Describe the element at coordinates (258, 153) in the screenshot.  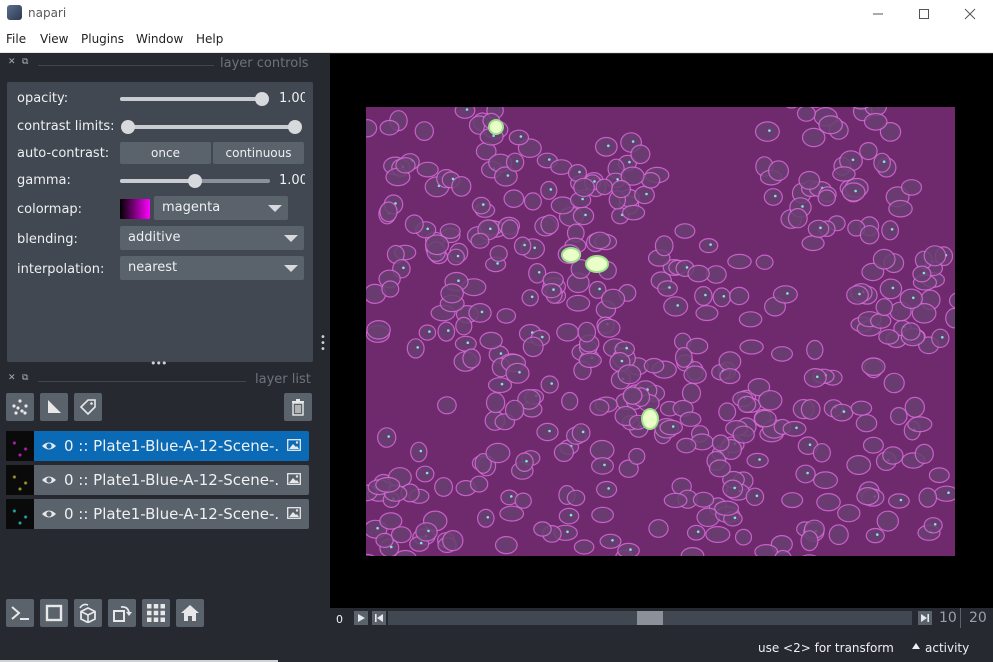
I see `auto-contrast-continuous-button: continuous` at that location.